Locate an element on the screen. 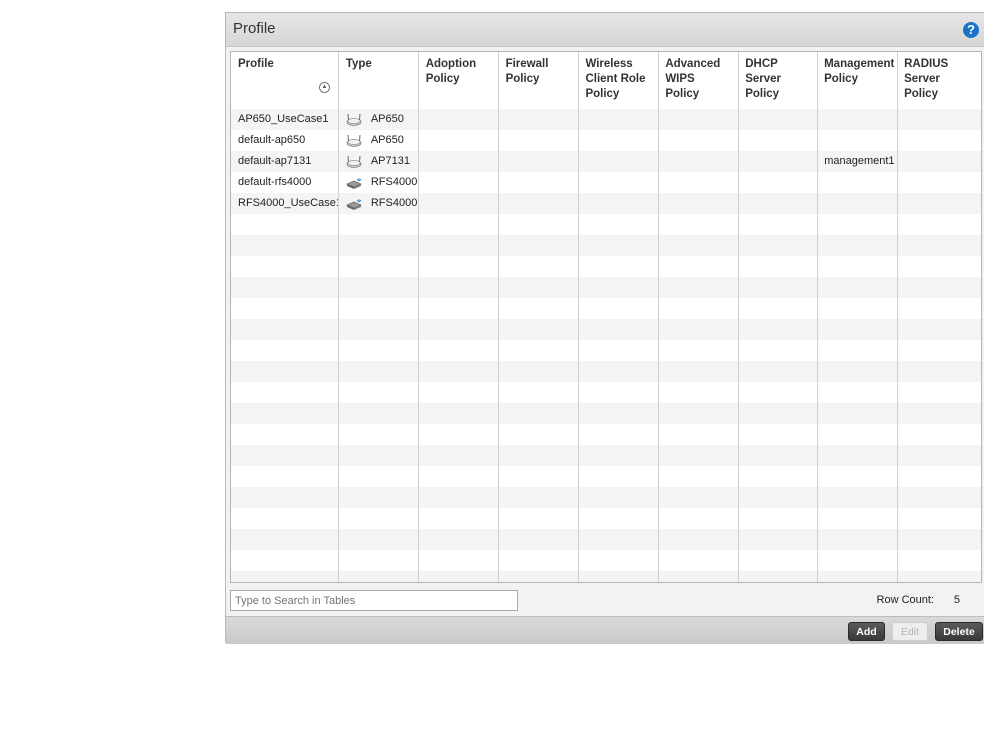 The width and height of the screenshot is (984, 730). management-policy-cell: management1 is located at coordinates (859, 161).